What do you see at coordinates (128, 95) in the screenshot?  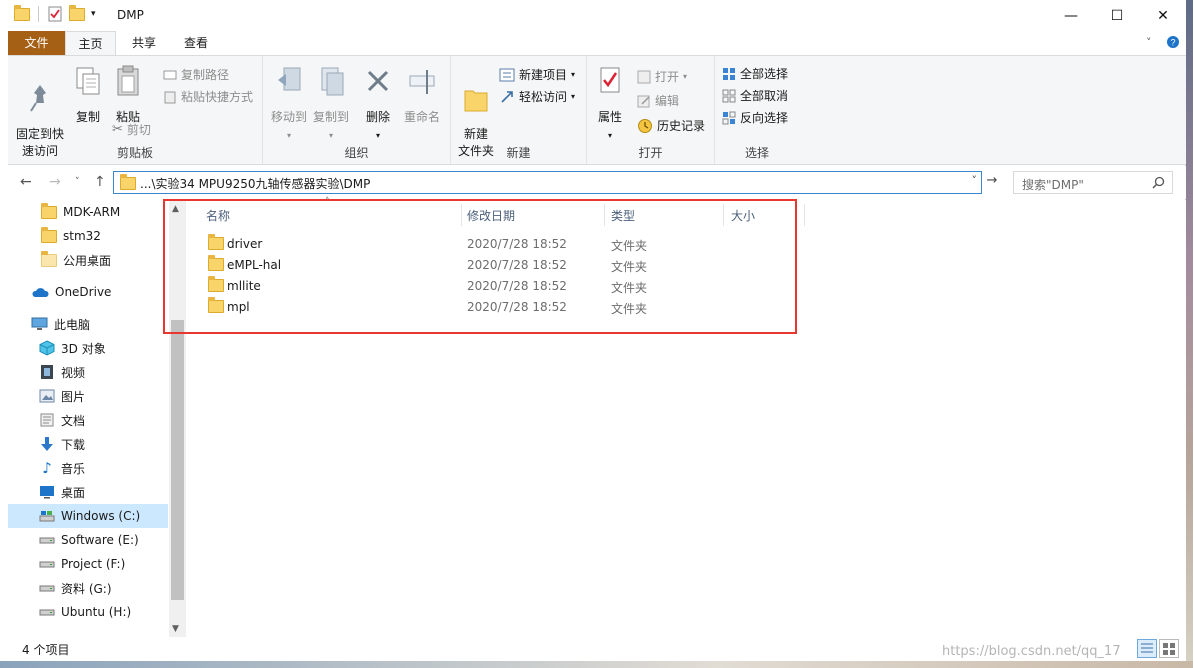 I see `paste-button: 粘贴` at bounding box center [128, 95].